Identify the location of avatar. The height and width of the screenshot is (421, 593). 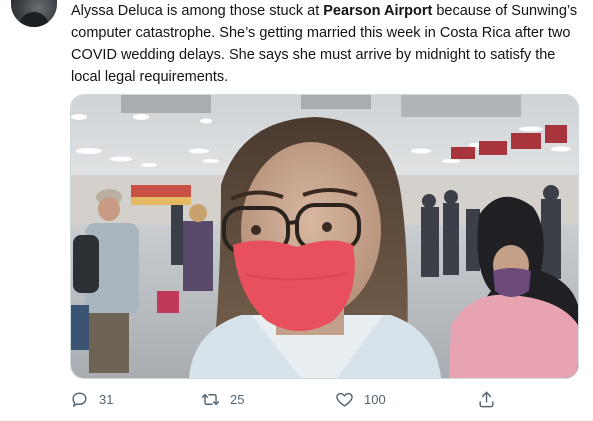
(34, 13).